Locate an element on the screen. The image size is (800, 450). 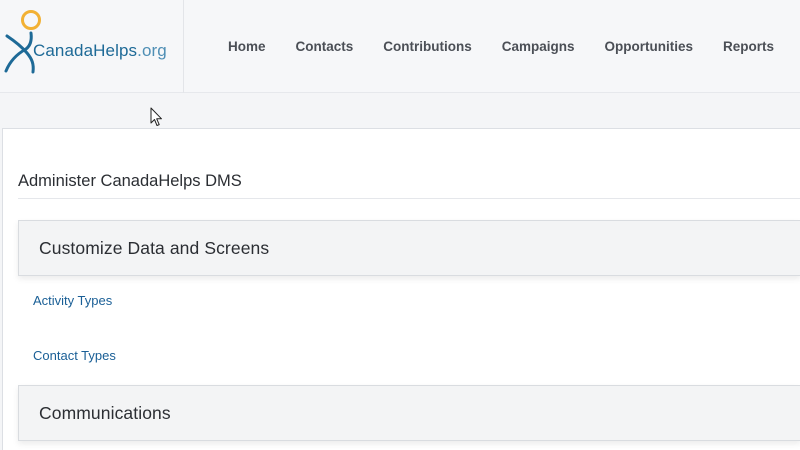
logo-container: CanadaHelps.org is located at coordinates (92, 46).